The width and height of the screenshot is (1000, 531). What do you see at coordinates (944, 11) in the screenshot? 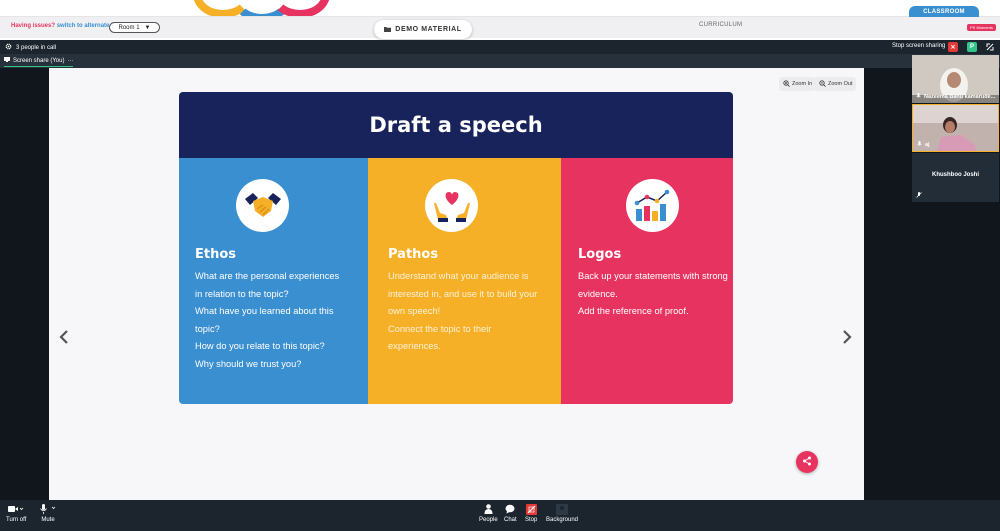
I see `classroom-tab: CLASSROOM` at bounding box center [944, 11].